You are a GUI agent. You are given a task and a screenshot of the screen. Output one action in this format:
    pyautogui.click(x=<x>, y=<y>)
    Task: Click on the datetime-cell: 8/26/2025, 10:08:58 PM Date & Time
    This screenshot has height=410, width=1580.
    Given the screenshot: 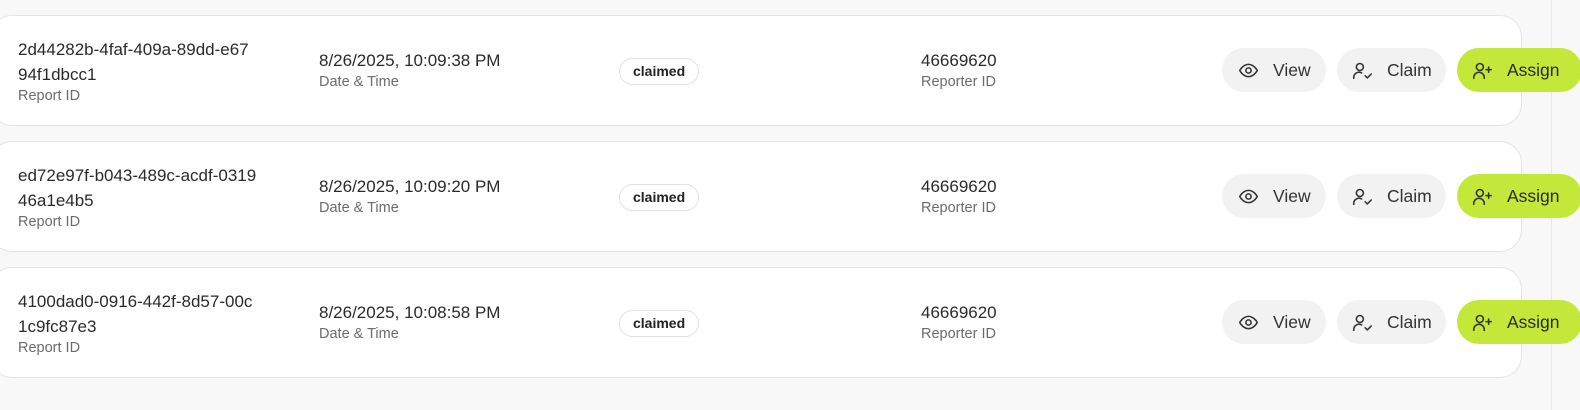 What is the action you would take?
    pyautogui.click(x=449, y=321)
    